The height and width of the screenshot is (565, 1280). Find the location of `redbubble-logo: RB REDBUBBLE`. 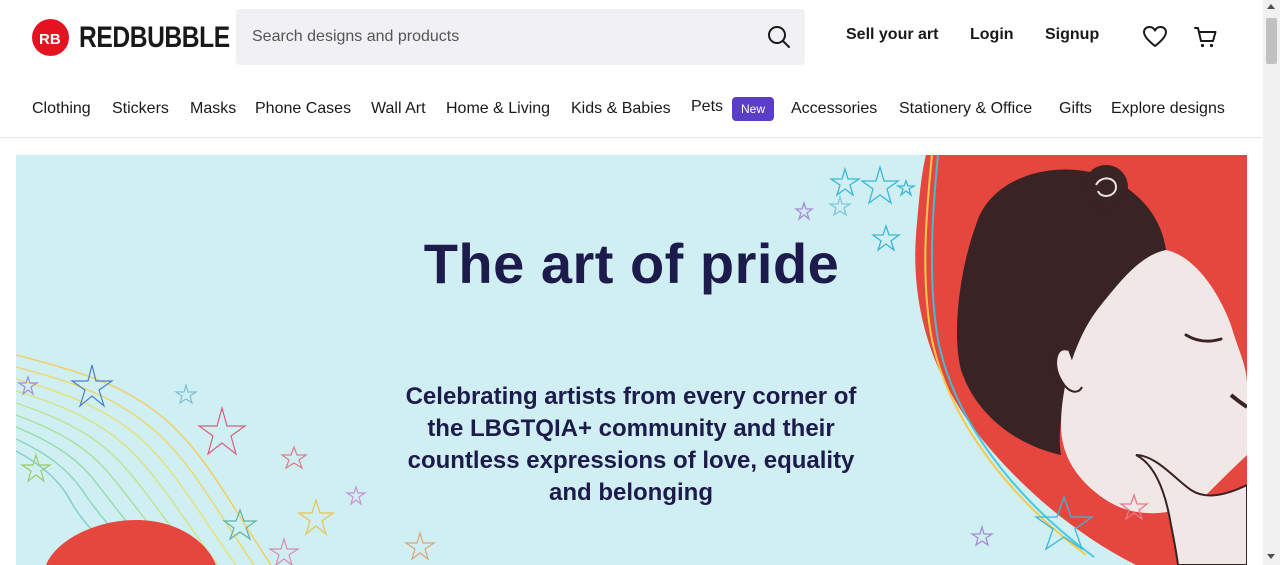

redbubble-logo: RB REDBUBBLE is located at coordinates (147, 37).